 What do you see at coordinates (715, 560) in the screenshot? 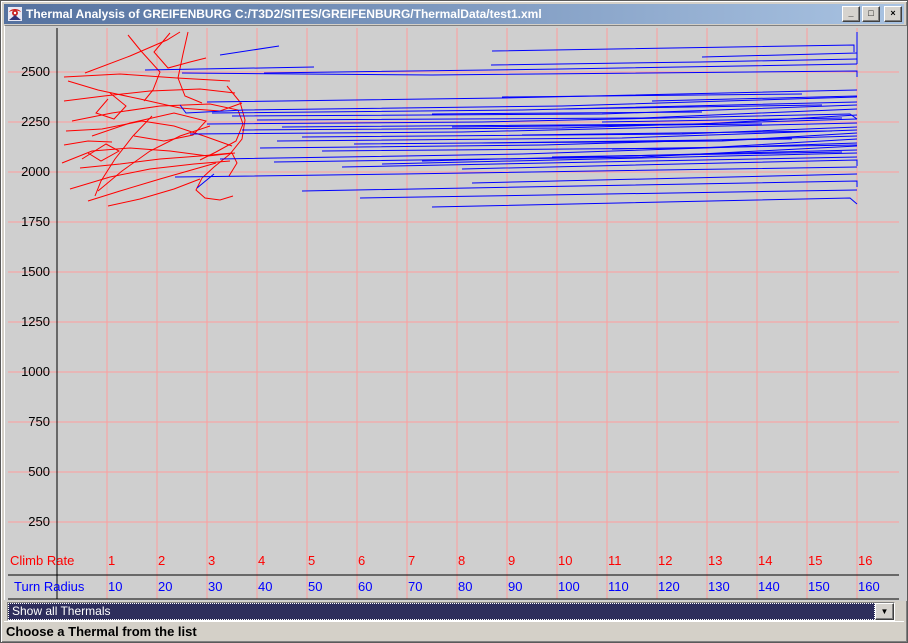
I see `climb-rate-tick-label: 13` at bounding box center [715, 560].